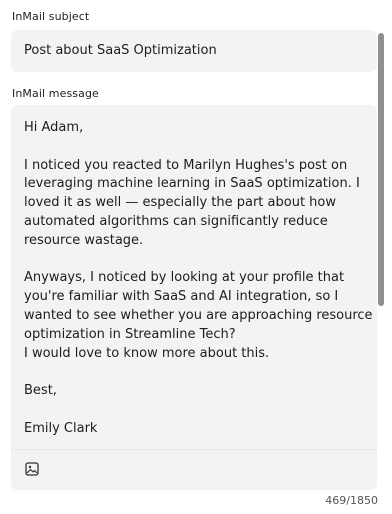 This screenshot has width=392, height=514. I want to click on scrollbar, so click(381, 169).